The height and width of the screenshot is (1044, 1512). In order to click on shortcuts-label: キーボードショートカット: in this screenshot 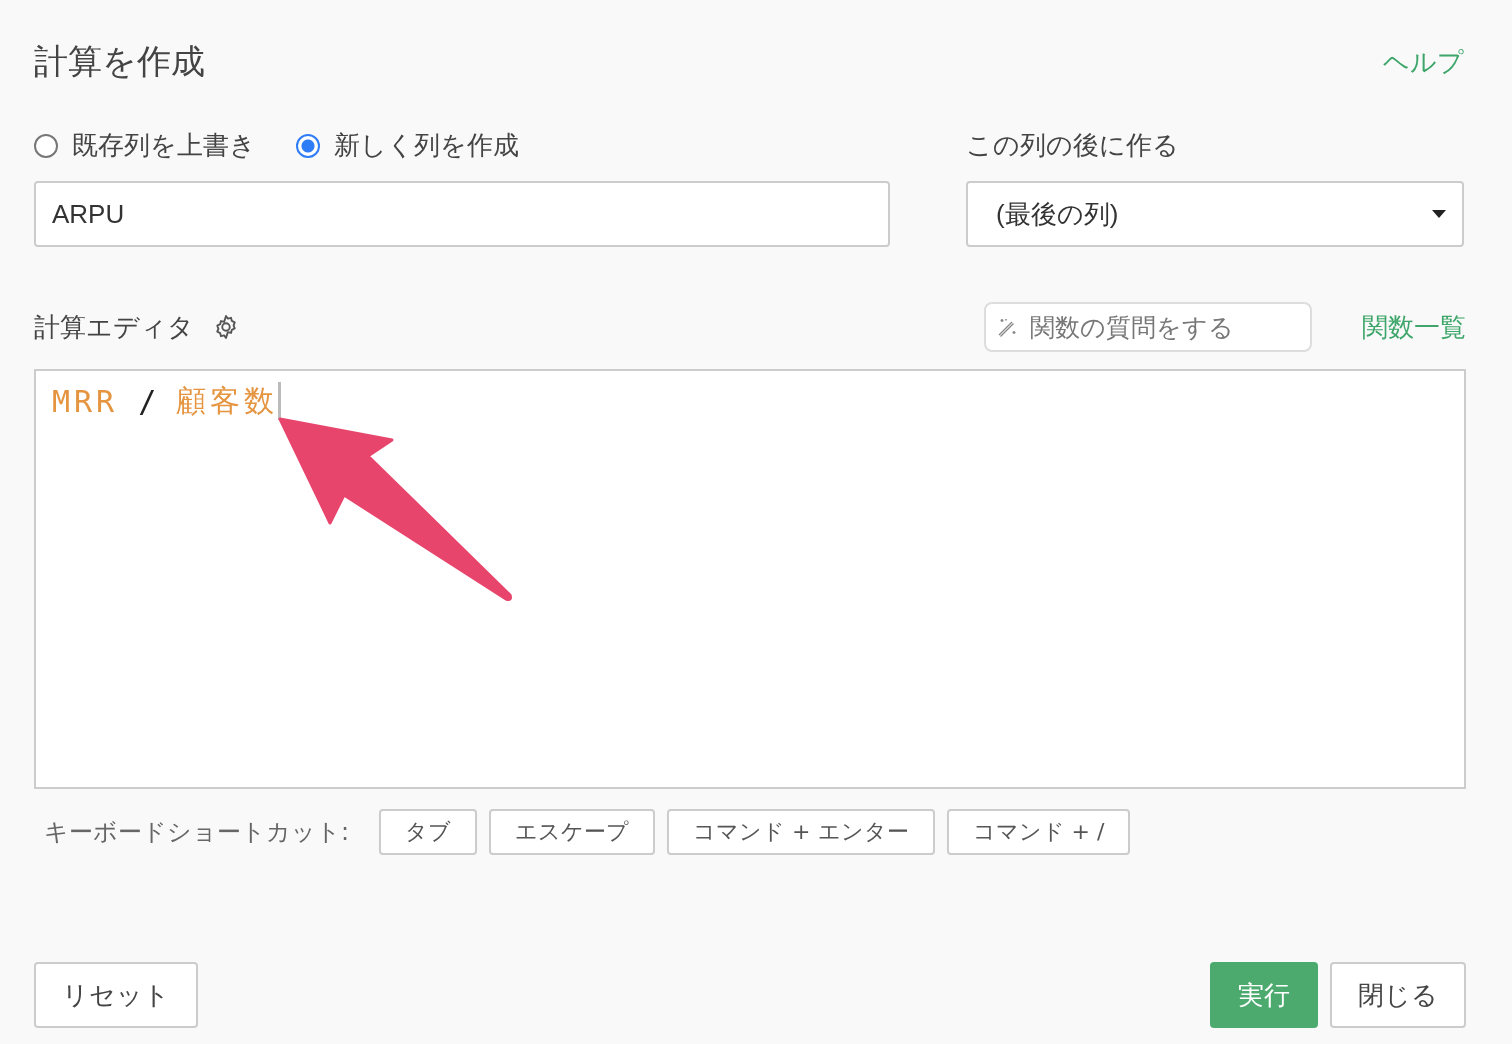, I will do `click(197, 832)`.